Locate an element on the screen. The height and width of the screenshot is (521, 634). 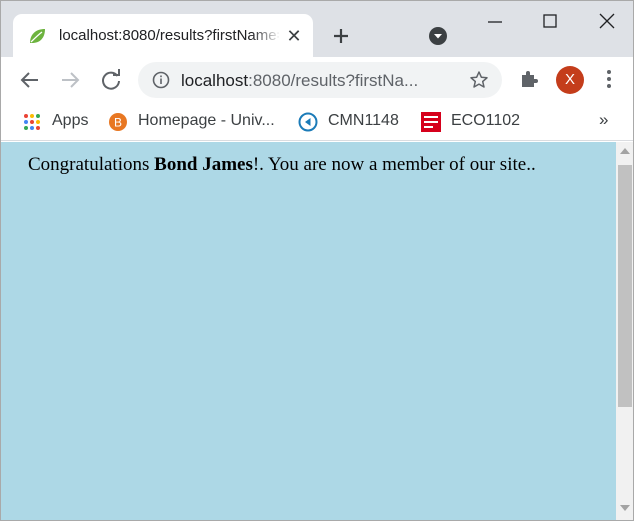
member-name: Bond James is located at coordinates (203, 164).